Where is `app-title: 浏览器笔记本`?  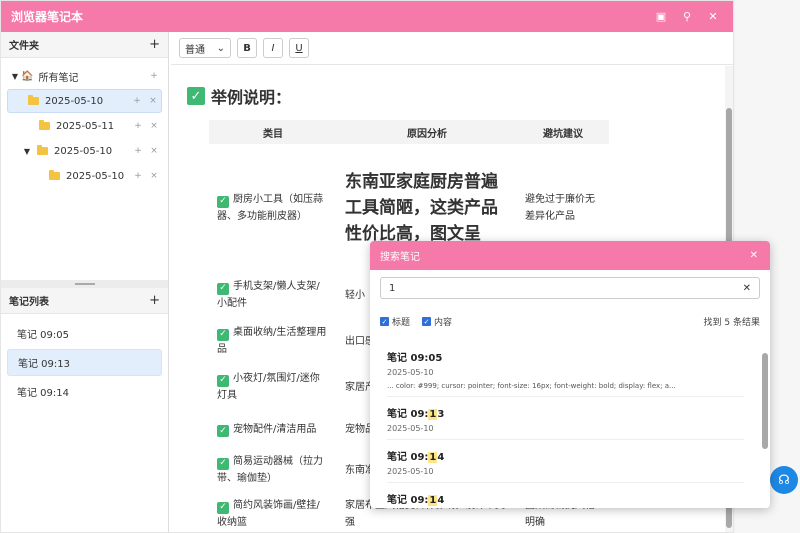 app-title: 浏览器笔记本 is located at coordinates (47, 17).